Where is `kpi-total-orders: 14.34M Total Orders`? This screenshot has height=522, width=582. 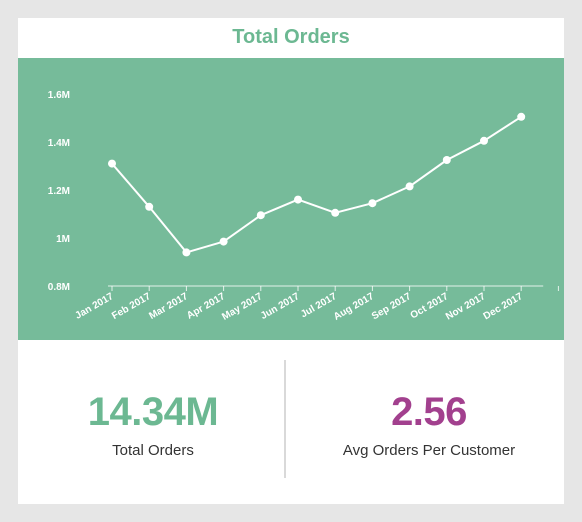
kpi-total-orders: 14.34M Total Orders is located at coordinates (153, 424).